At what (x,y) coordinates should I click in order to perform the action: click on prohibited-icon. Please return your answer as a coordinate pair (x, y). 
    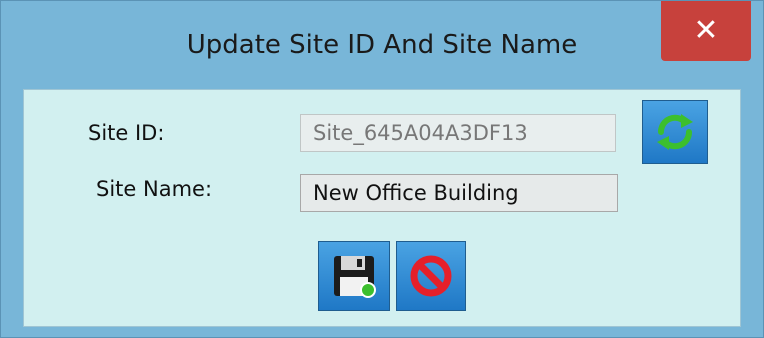
    Looking at the image, I should click on (431, 276).